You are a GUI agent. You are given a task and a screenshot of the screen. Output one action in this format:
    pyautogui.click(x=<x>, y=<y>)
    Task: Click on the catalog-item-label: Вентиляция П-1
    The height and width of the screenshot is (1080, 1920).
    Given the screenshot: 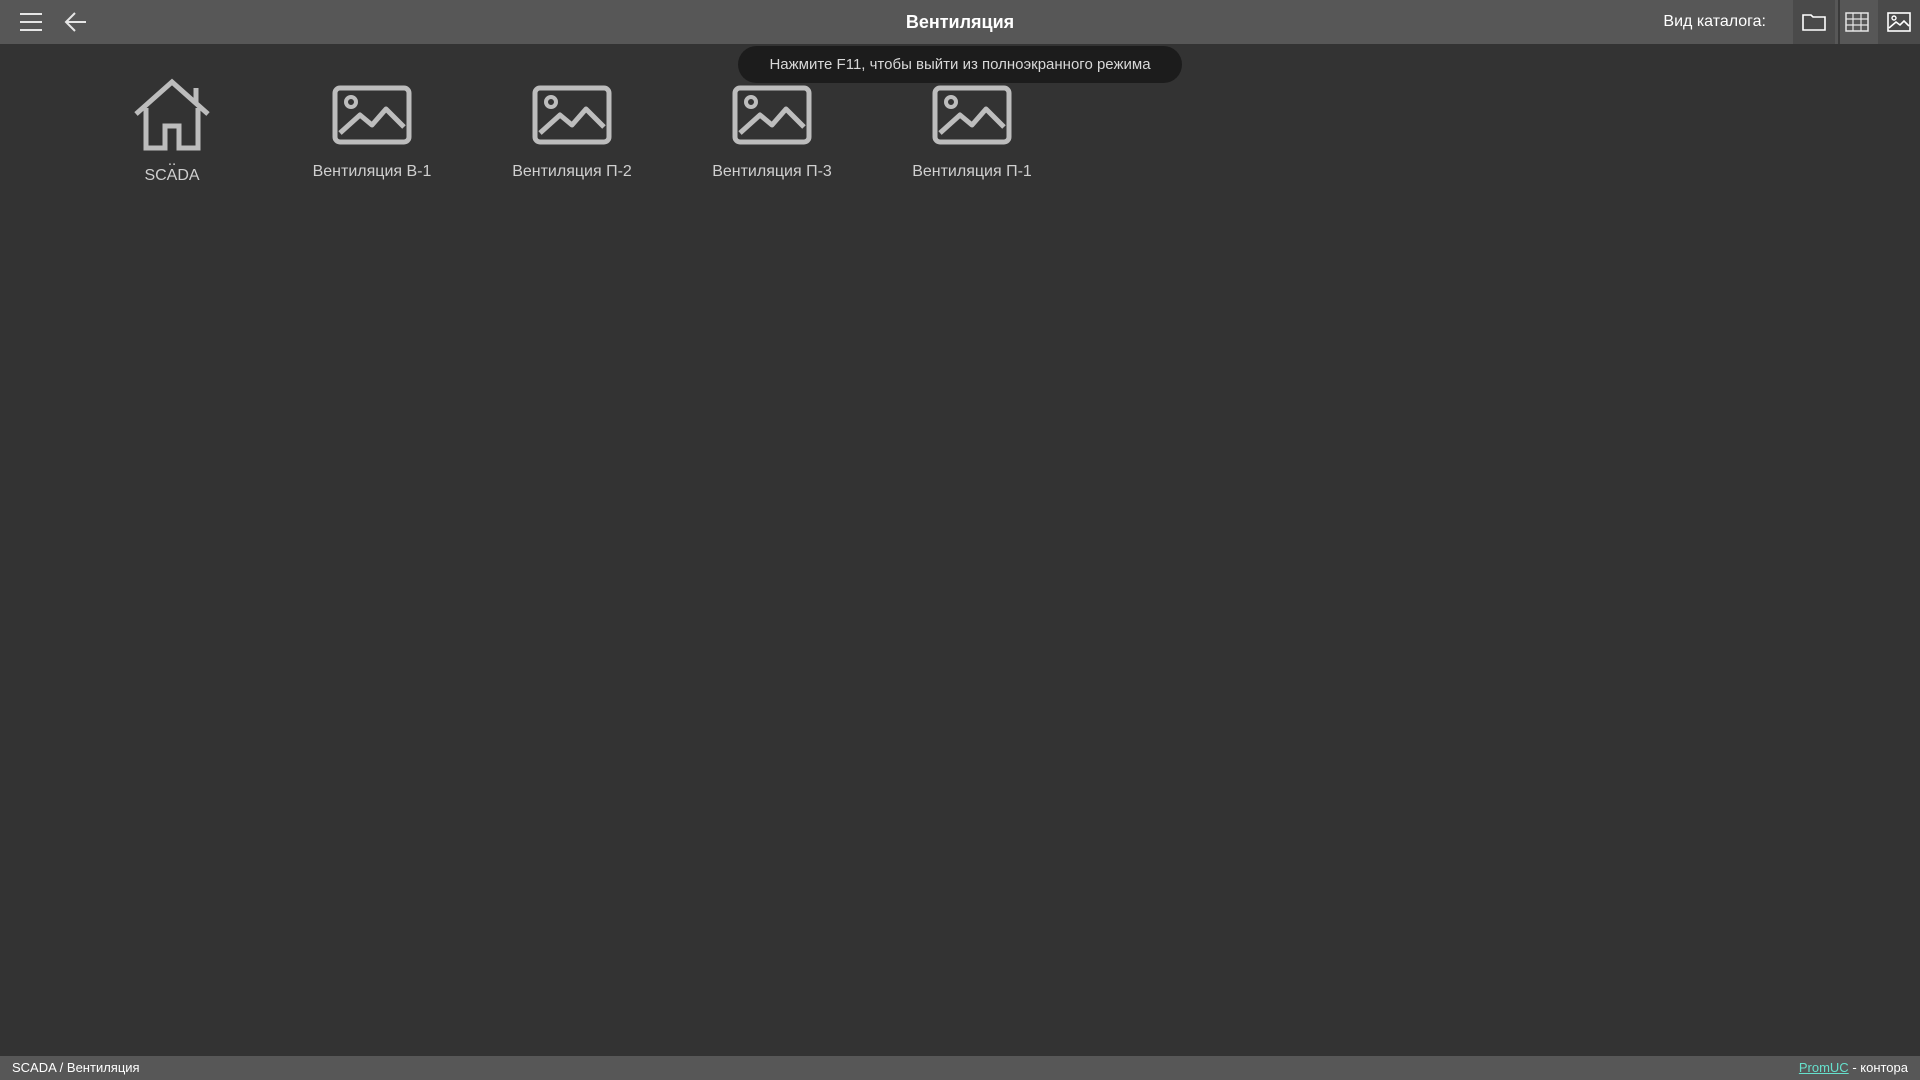 What is the action you would take?
    pyautogui.click(x=972, y=171)
    